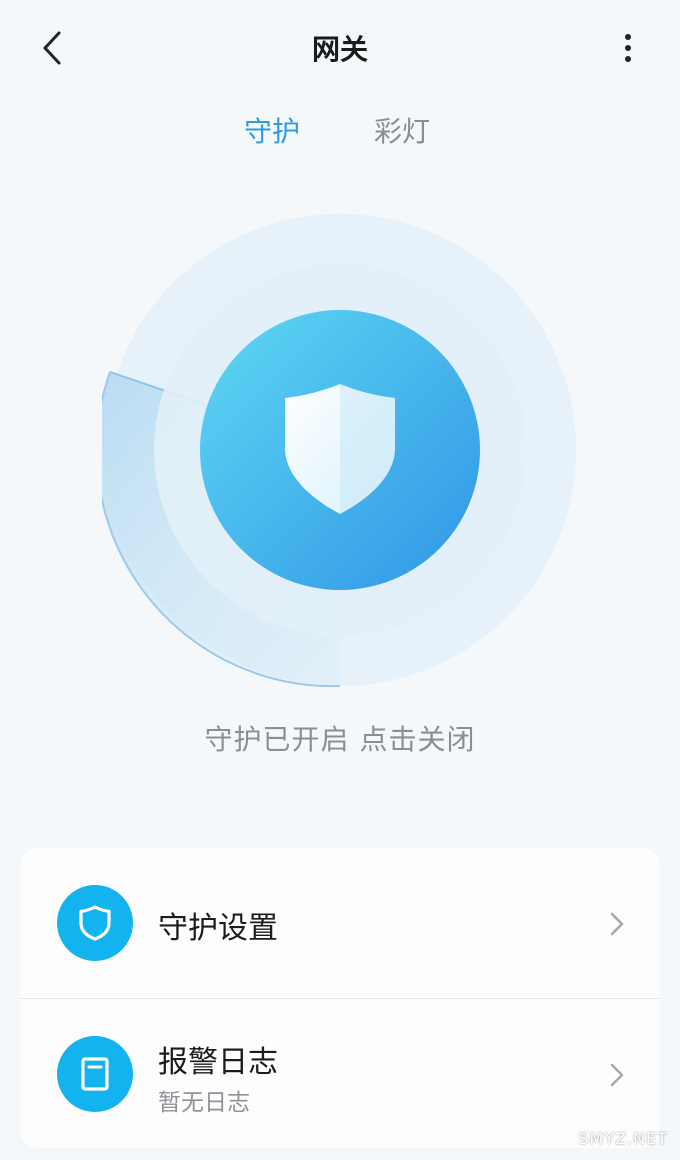 This screenshot has width=680, height=1160. Describe the element at coordinates (340, 738) in the screenshot. I see `guard-status-text: 守护已开启 点击关闭` at that location.